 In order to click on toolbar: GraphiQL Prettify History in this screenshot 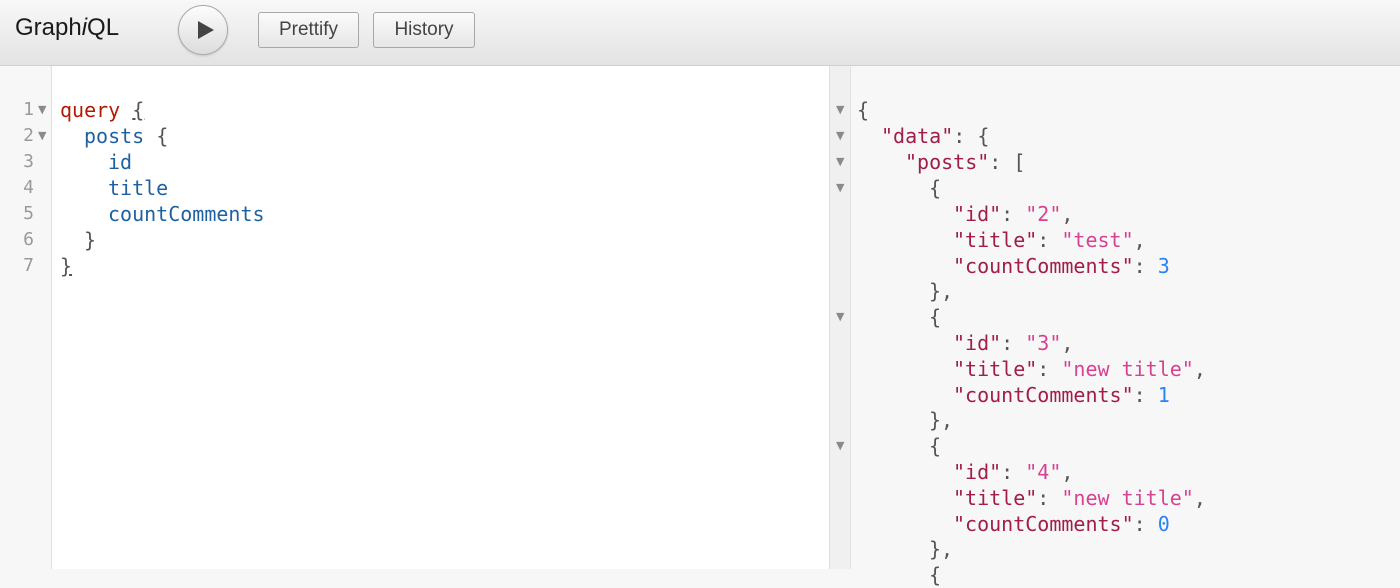, I will do `click(700, 33)`.